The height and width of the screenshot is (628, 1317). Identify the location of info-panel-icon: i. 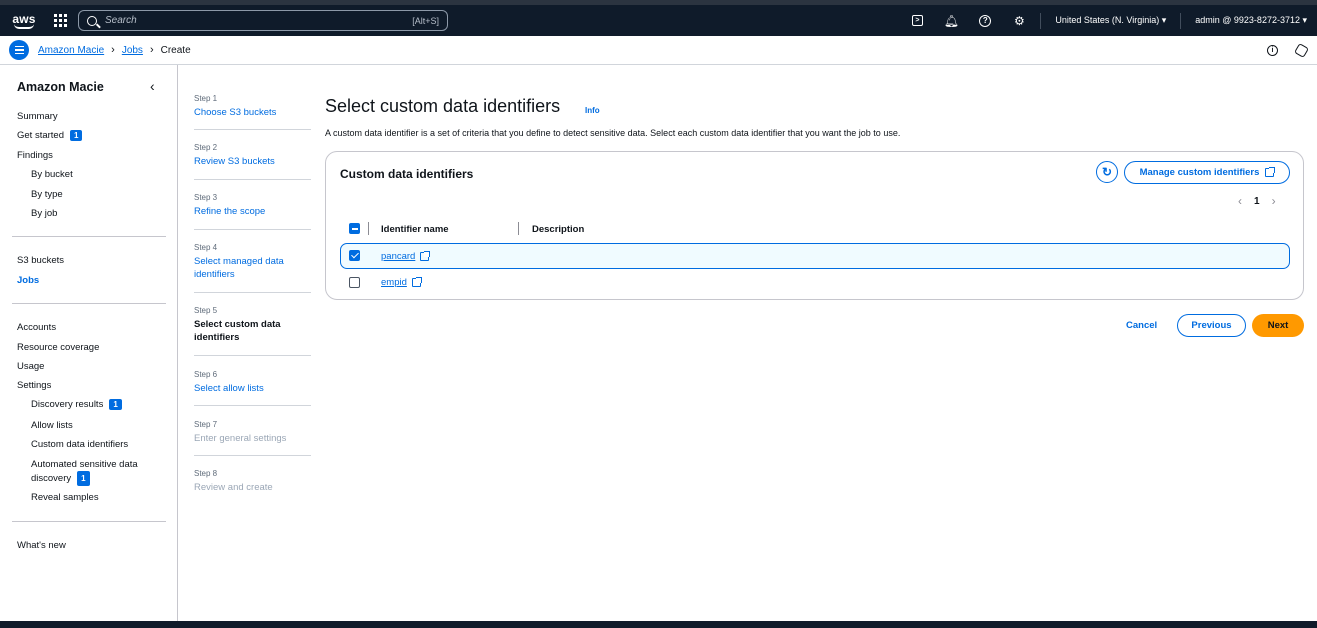
(1272, 50).